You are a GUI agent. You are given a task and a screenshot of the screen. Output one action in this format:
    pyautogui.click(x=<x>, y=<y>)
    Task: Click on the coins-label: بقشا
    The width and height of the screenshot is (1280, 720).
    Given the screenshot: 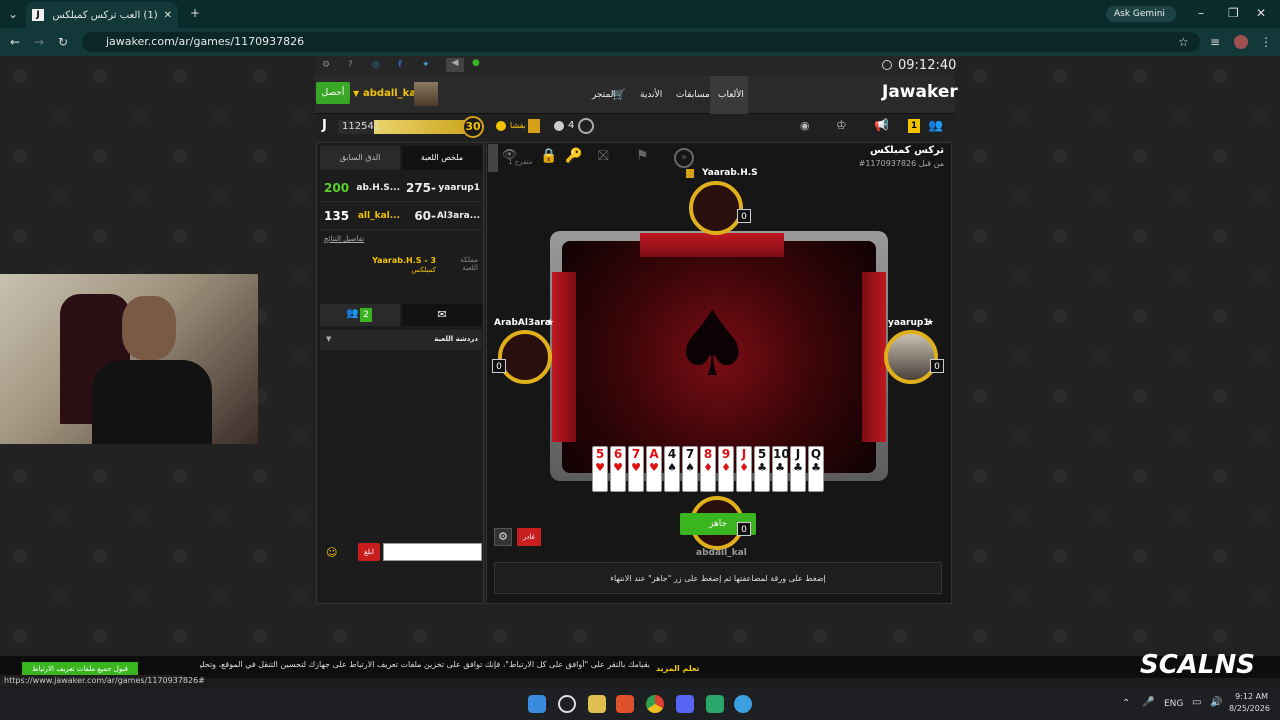 What is the action you would take?
    pyautogui.click(x=518, y=125)
    